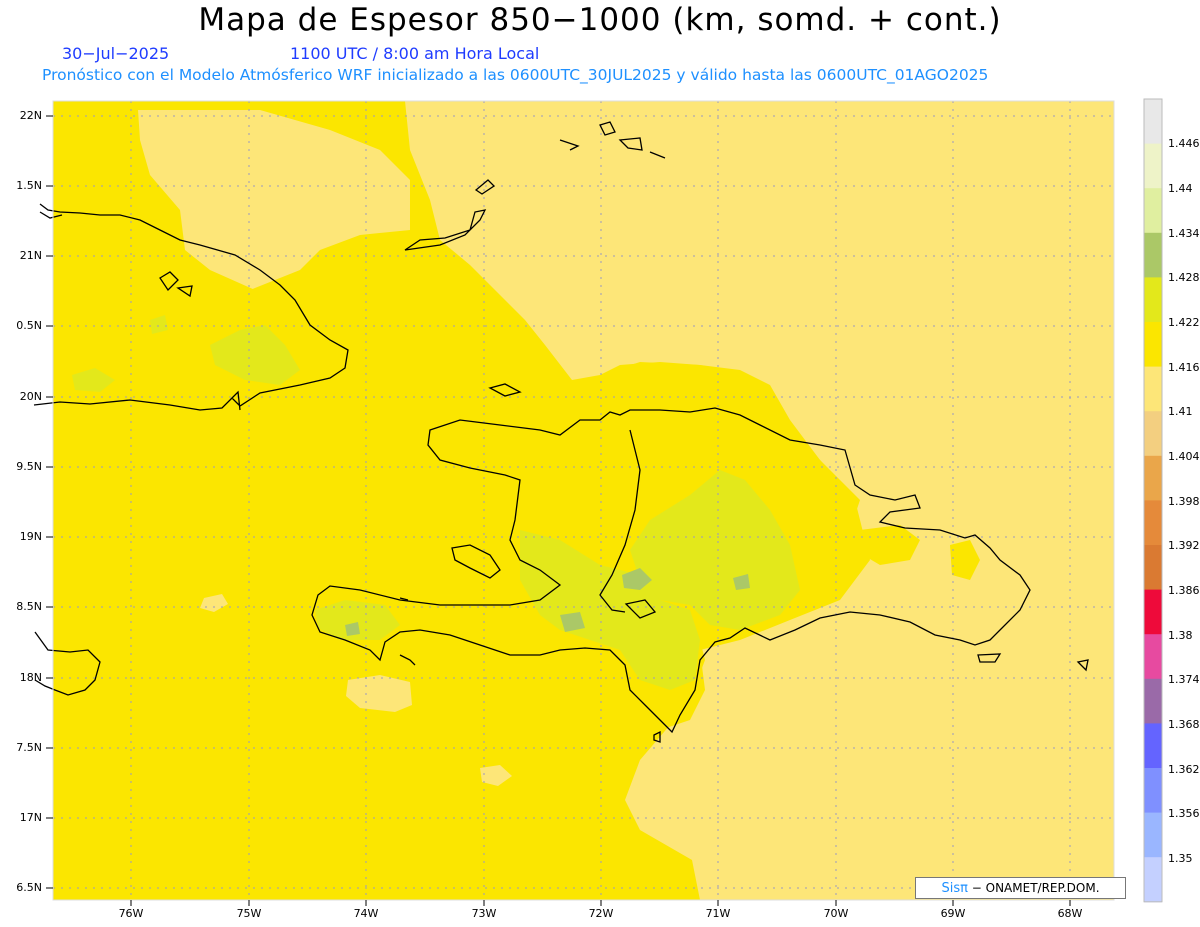  What do you see at coordinates (131, 913) in the screenshot?
I see `lon-label-76w: 76W` at bounding box center [131, 913].